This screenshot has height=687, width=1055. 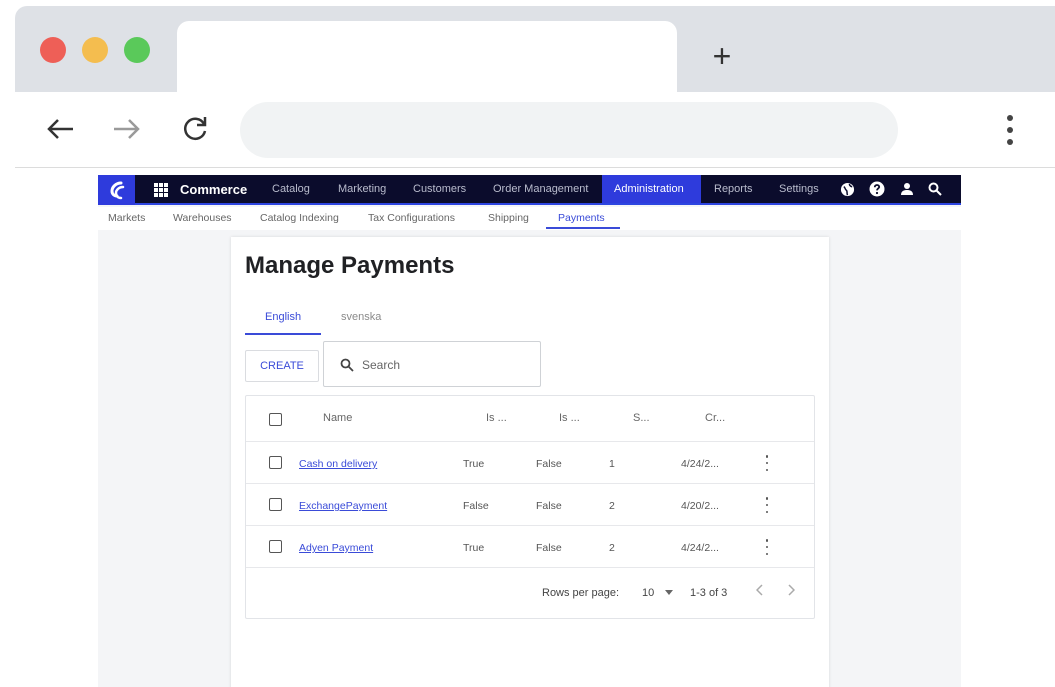 What do you see at coordinates (540, 189) in the screenshot?
I see `nav-order-management: Order Management` at bounding box center [540, 189].